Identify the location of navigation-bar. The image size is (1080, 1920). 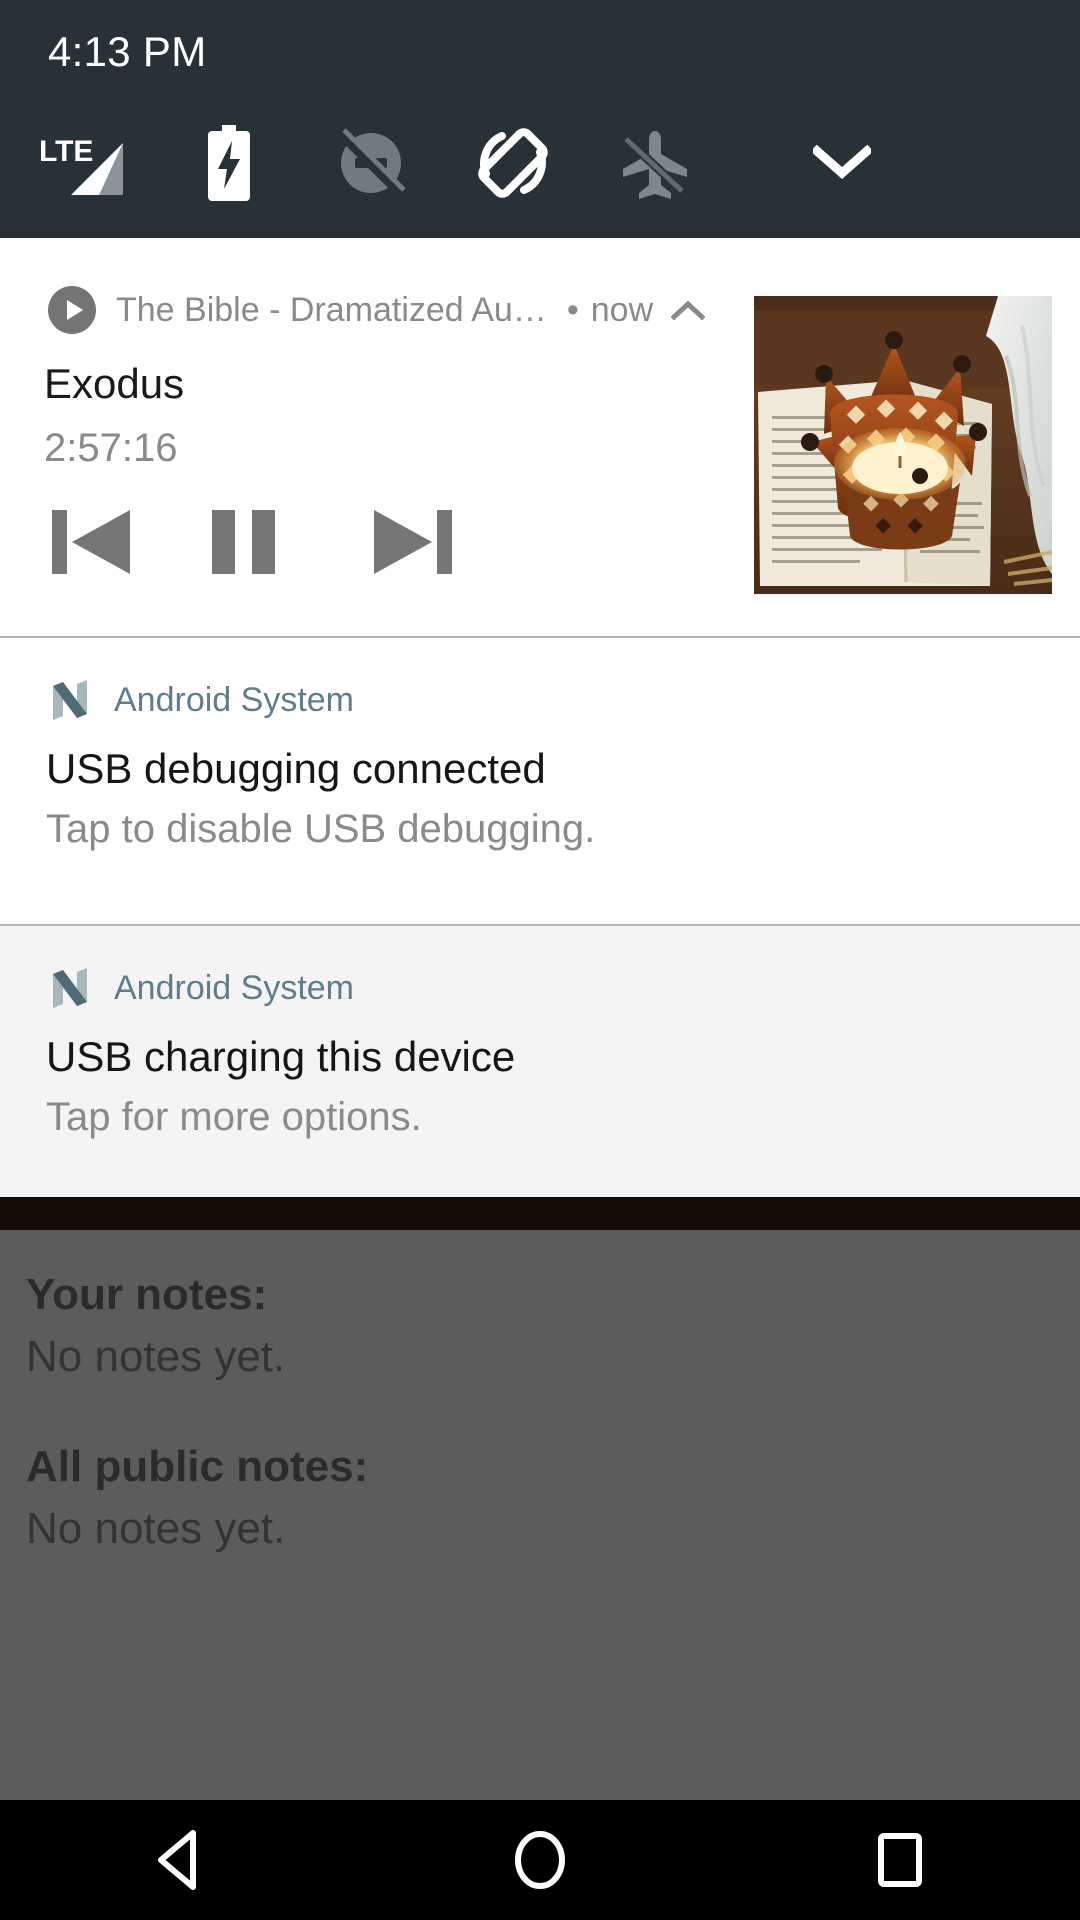
(540, 1860).